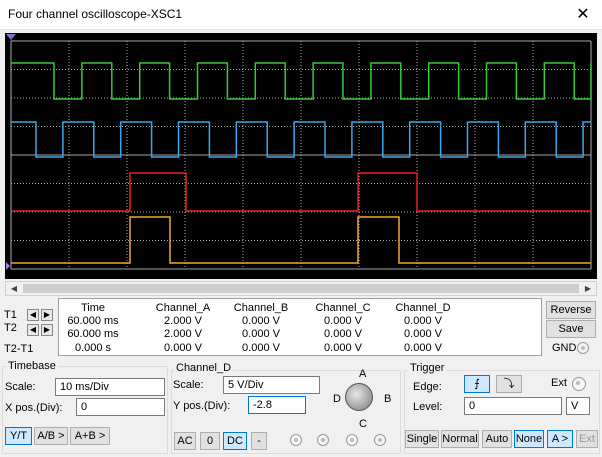 This screenshot has height=457, width=602. What do you see at coordinates (34, 408) in the screenshot?
I see `xpos-label: X pos.(Div):` at bounding box center [34, 408].